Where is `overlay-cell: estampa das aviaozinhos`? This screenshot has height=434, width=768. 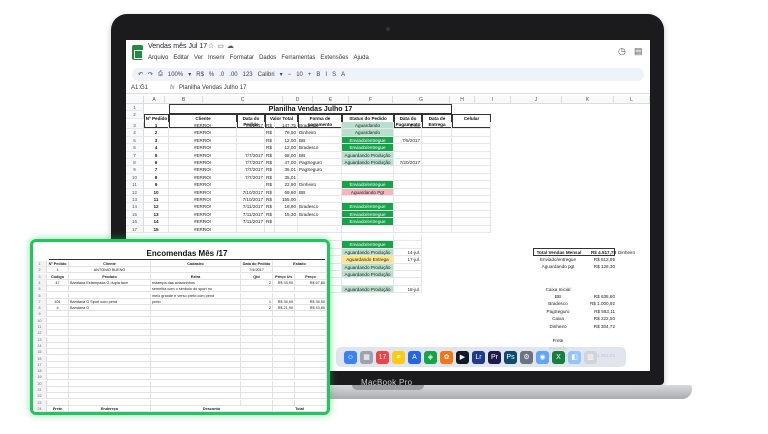
overlay-cell: estampa das aviaozinhos is located at coordinates (196, 282).